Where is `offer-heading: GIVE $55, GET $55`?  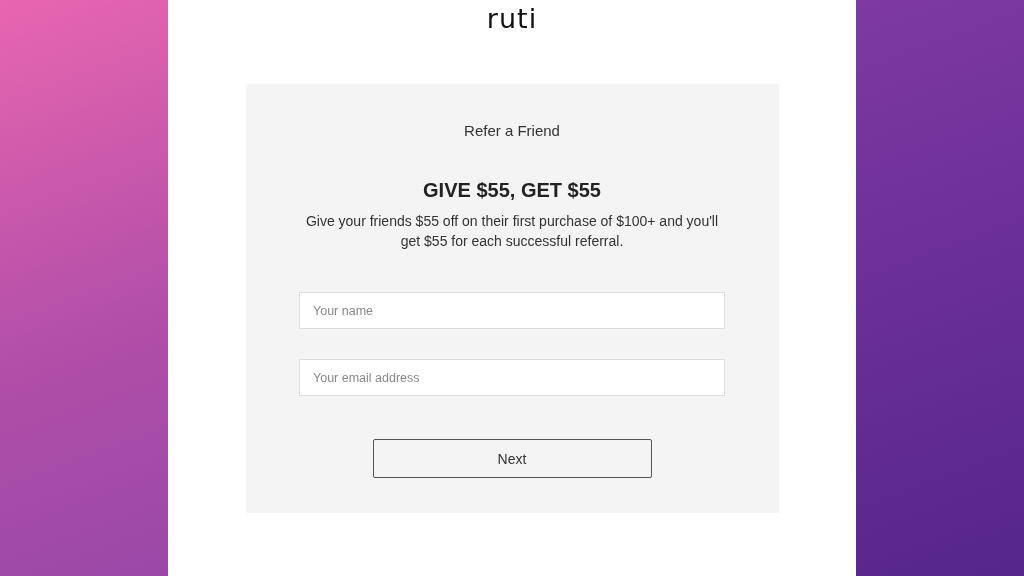
offer-heading: GIVE $55, GET $55 is located at coordinates (512, 190).